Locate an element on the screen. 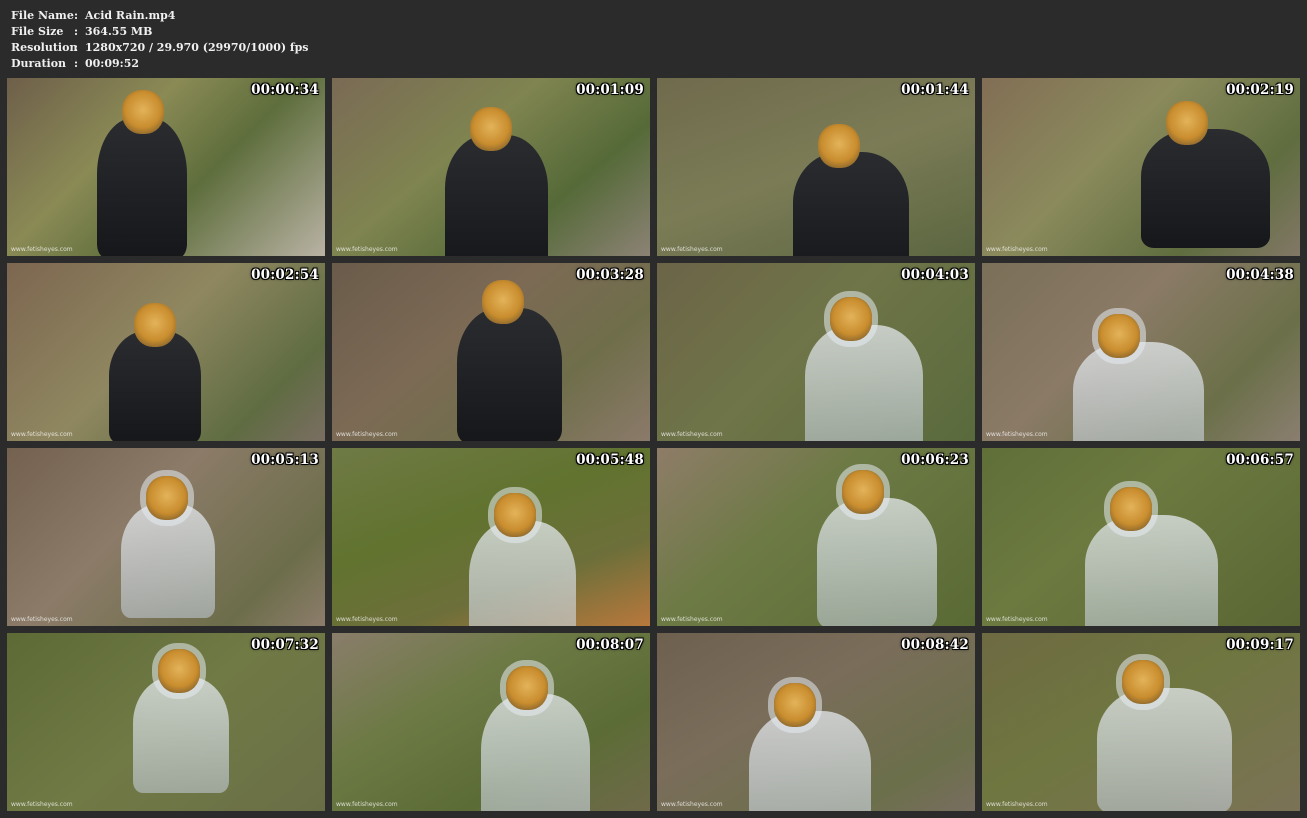 This screenshot has height=818, width=1307. thumbnail-timestamp: 00:05:13 is located at coordinates (285, 460).